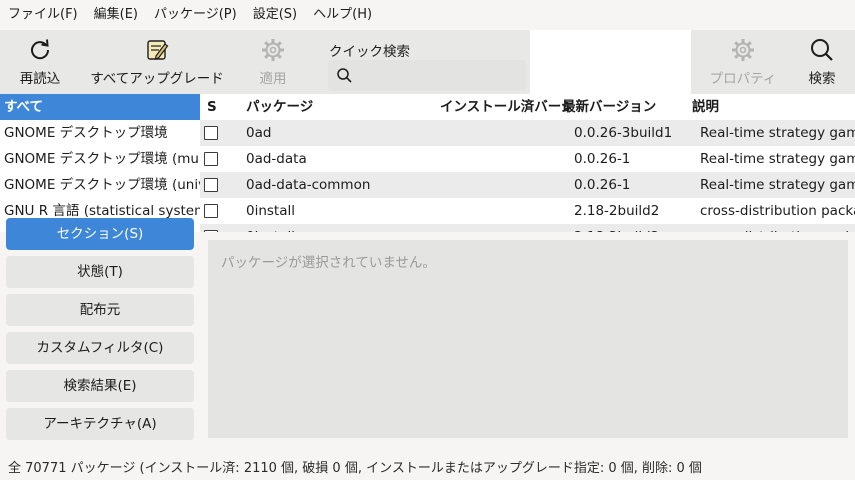 The image size is (855, 480). What do you see at coordinates (623, 133) in the screenshot?
I see `latest-version: 0.0.26-3build1` at bounding box center [623, 133].